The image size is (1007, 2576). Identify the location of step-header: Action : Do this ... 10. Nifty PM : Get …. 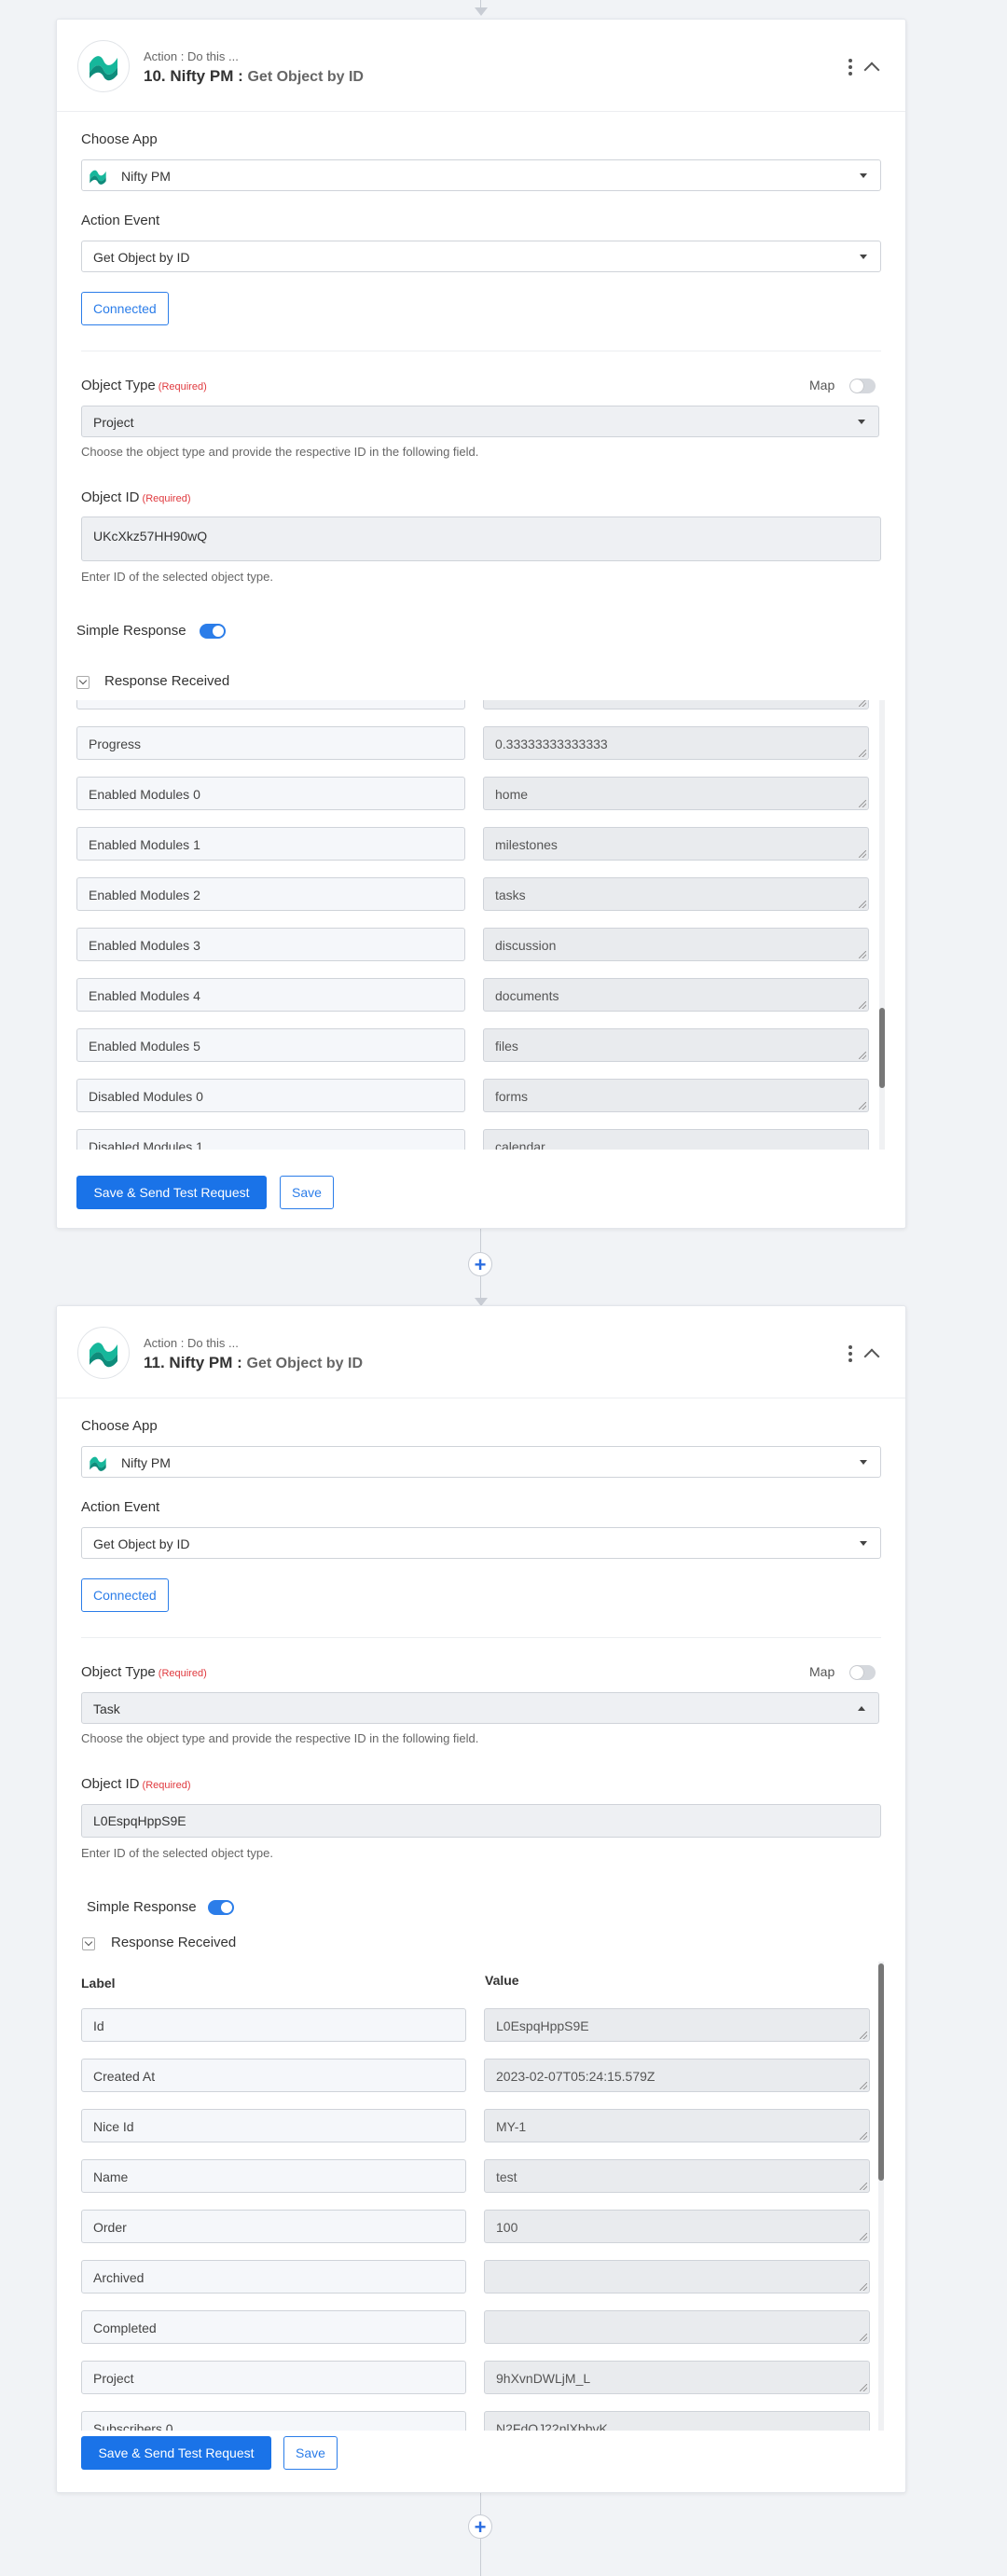
(481, 66).